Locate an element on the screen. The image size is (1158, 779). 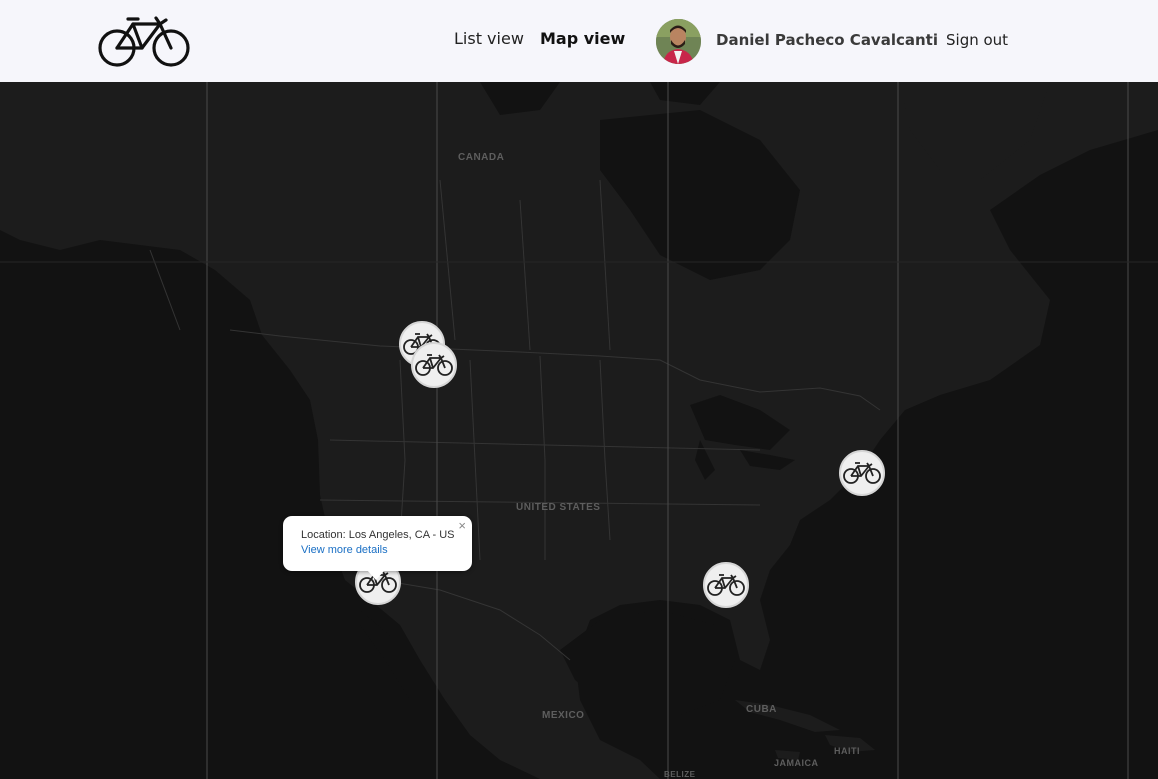
popup-location-text: Location: Los Angeles, CA - US is located at coordinates (378, 535).